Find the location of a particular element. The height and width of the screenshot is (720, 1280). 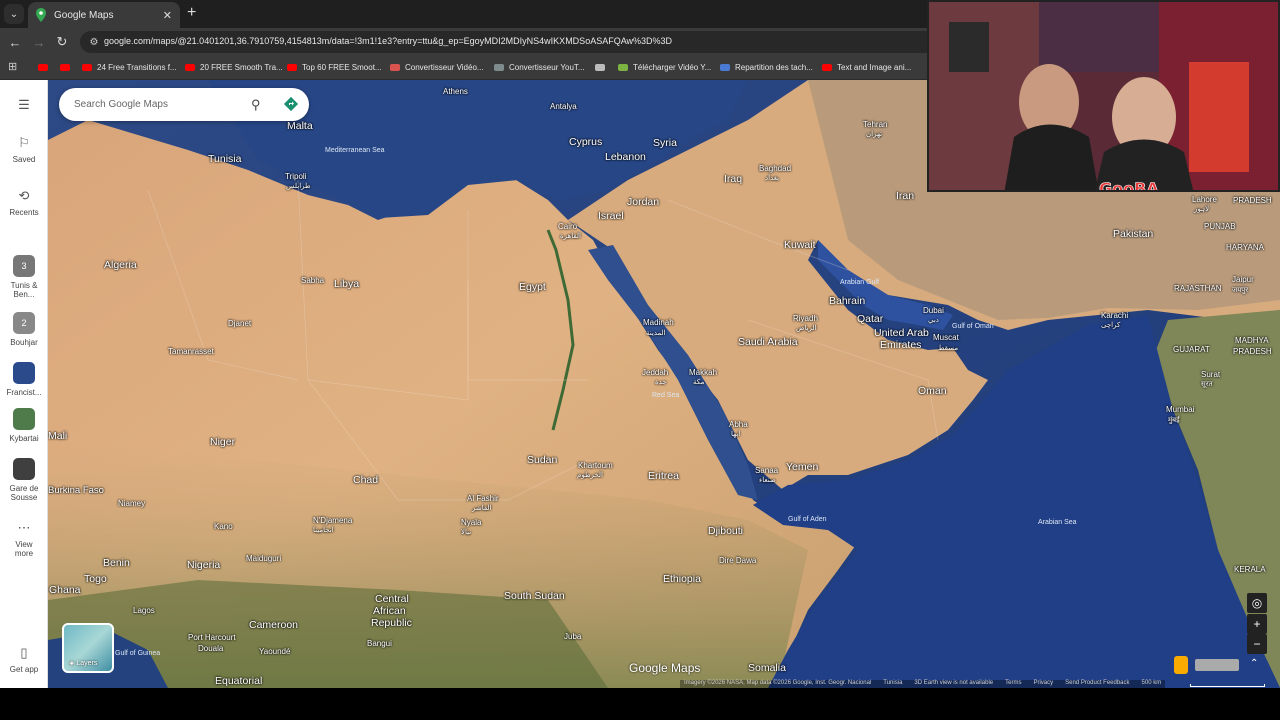

map-label-tamanrasset: Tamanrasset is located at coordinates (191, 351).